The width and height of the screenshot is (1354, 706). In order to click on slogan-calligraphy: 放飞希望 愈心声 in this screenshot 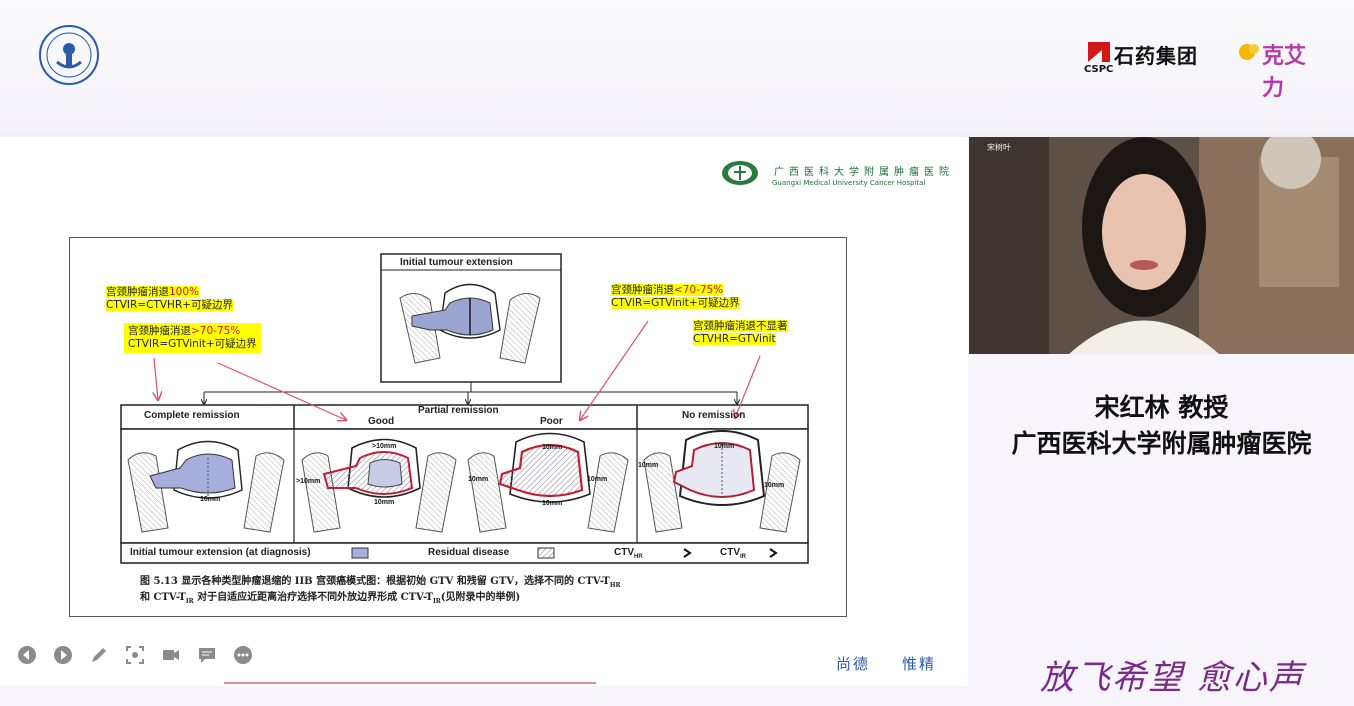, I will do `click(1172, 678)`.